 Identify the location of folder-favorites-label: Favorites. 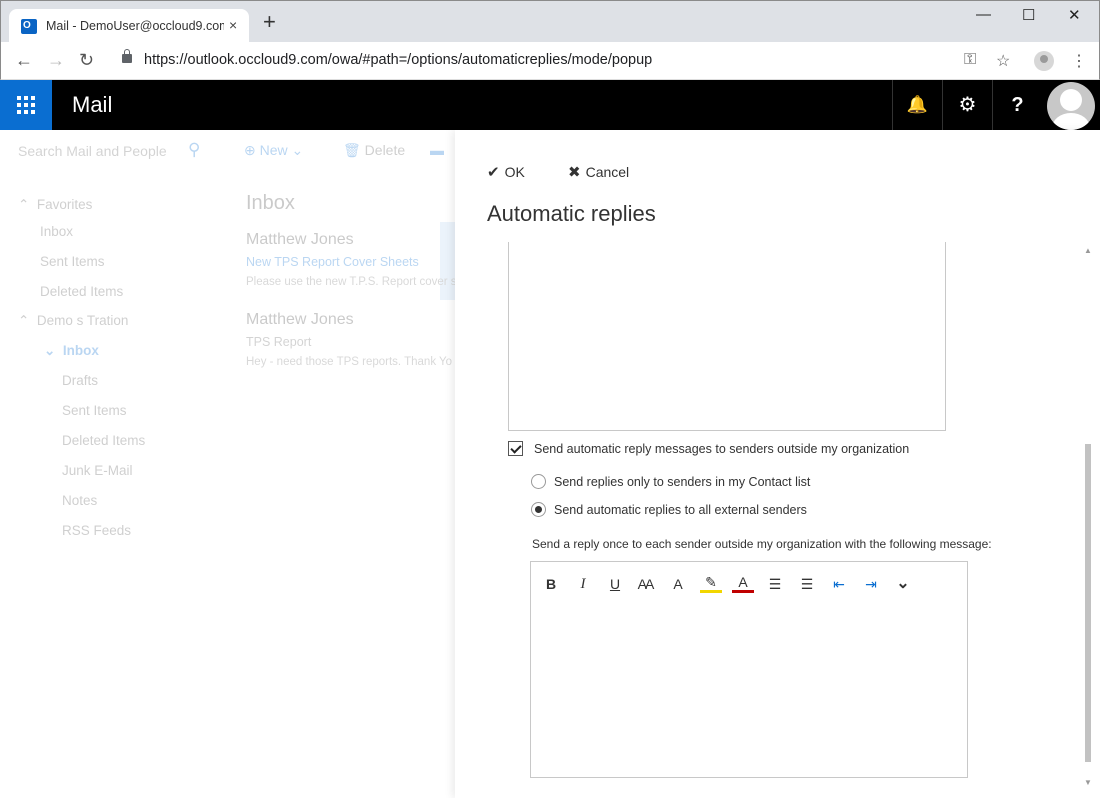
(64, 204).